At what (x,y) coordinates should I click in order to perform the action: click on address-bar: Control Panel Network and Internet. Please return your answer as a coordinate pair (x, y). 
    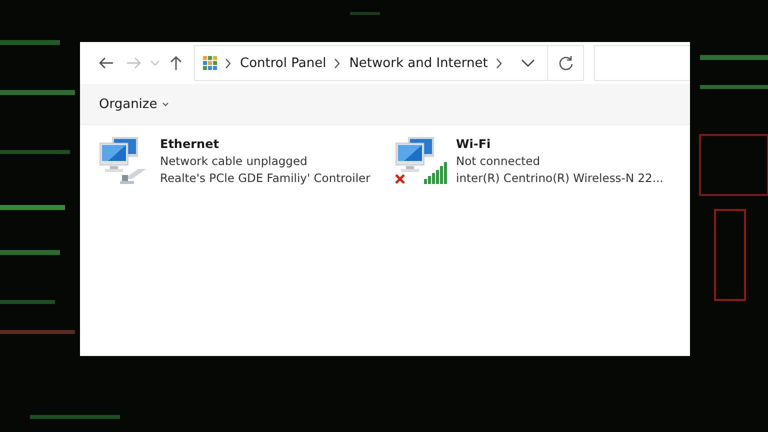
    Looking at the image, I should click on (371, 63).